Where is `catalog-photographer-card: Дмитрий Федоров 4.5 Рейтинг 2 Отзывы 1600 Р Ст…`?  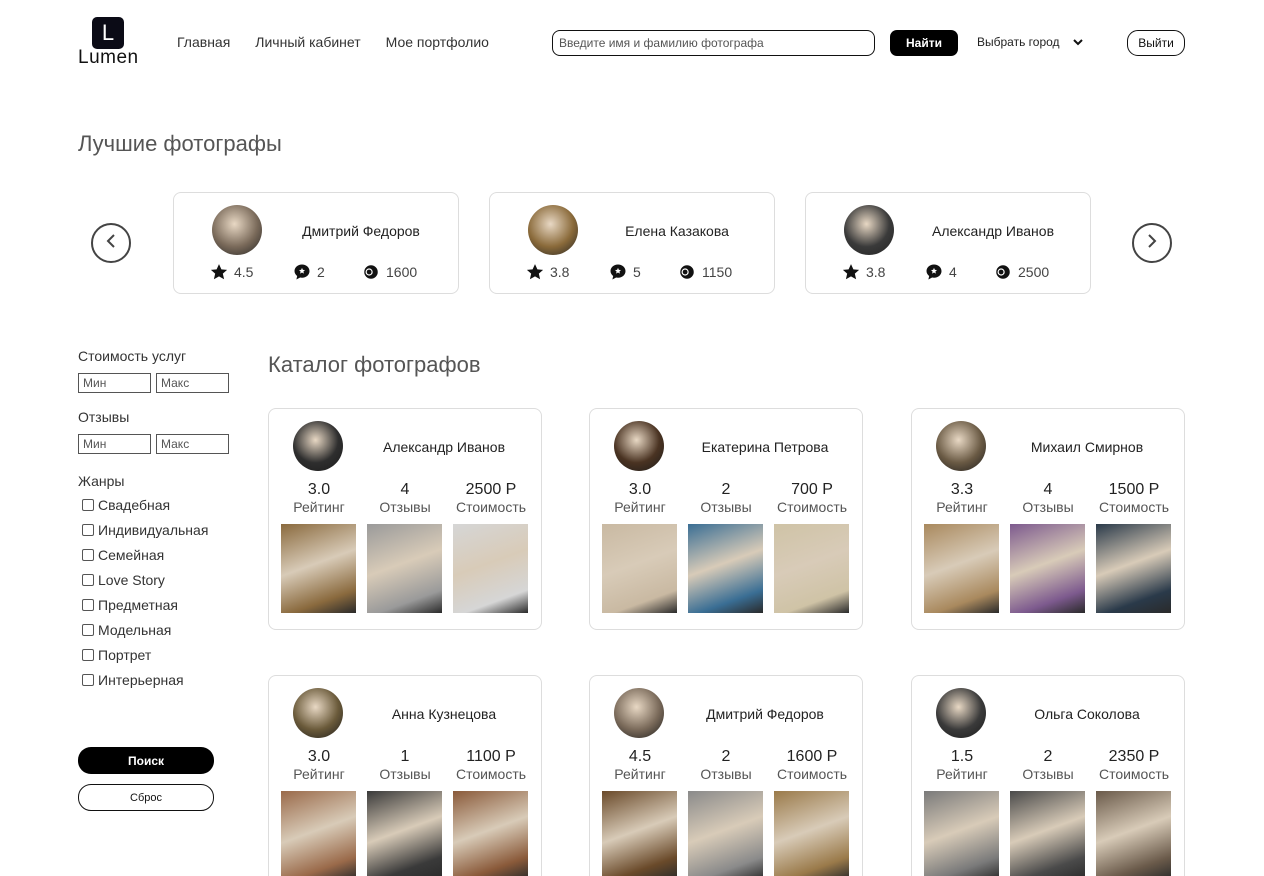 catalog-photographer-card: Дмитрий Федоров 4.5 Рейтинг 2 Отзывы 1600 Р Ст… is located at coordinates (726, 775).